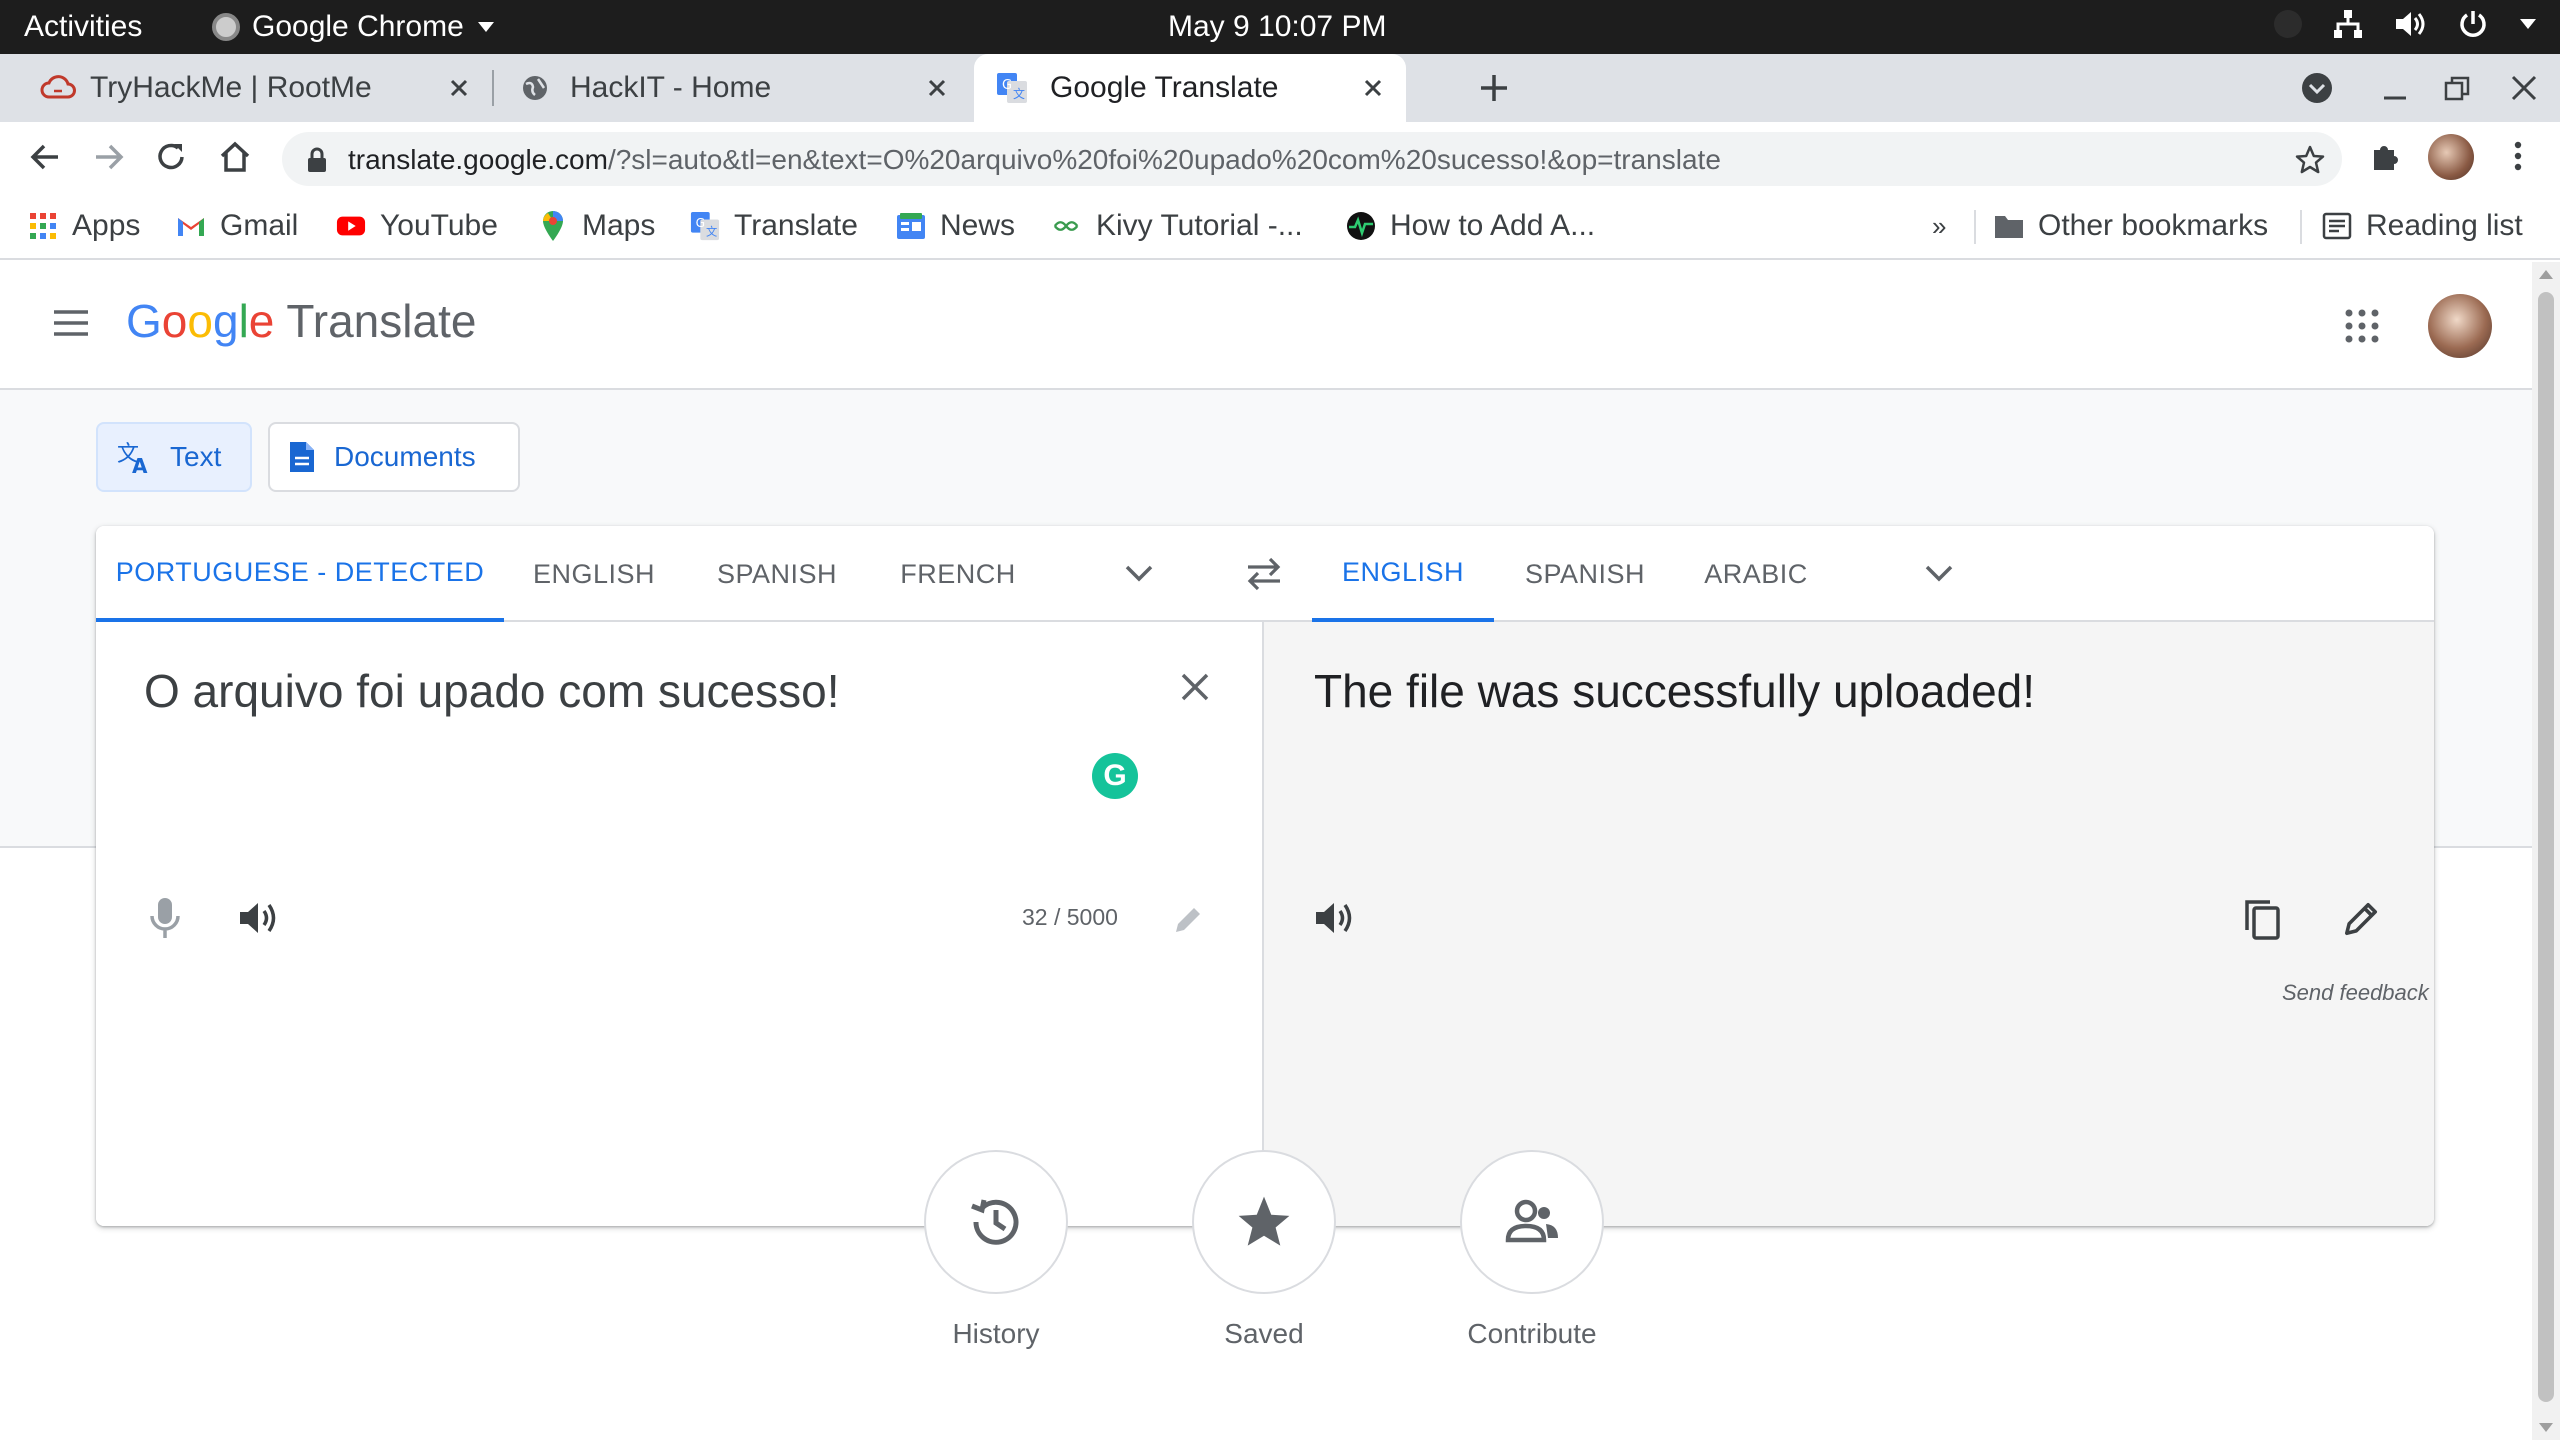  I want to click on new-tab-plus-icon, so click(1494, 88).